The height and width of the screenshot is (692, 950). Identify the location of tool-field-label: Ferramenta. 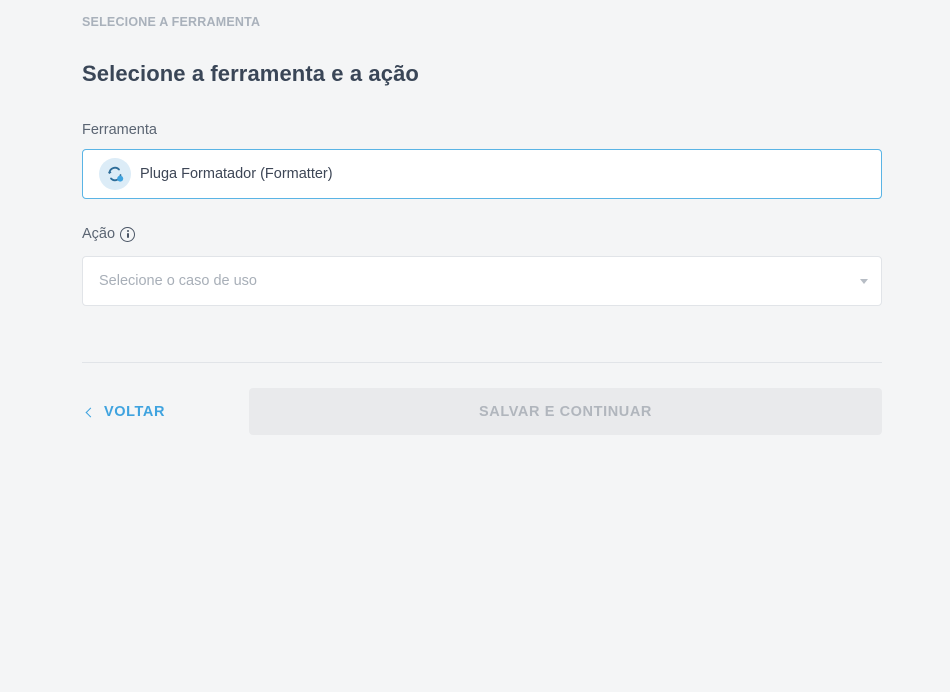
(119, 130).